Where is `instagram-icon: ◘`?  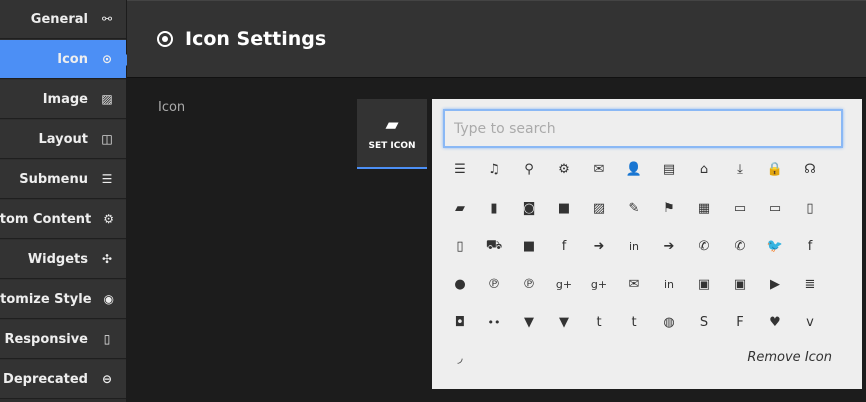
instagram-icon: ◘ is located at coordinates (460, 322).